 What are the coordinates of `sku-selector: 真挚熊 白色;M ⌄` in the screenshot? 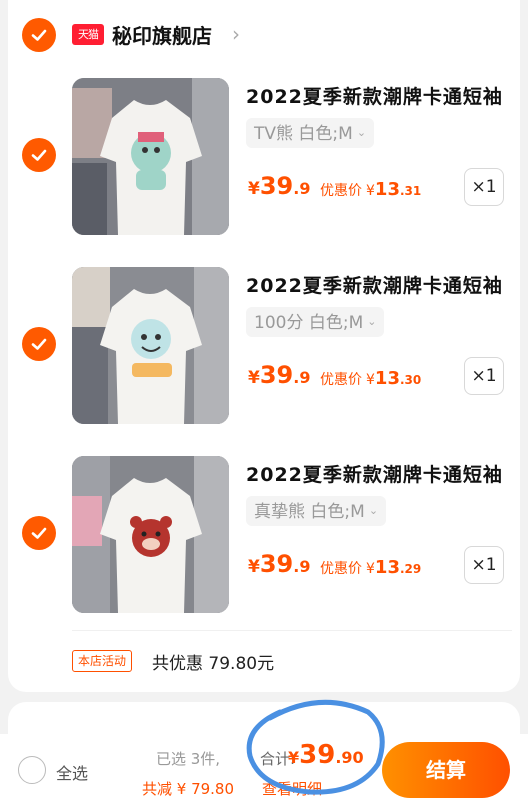 It's located at (316, 511).